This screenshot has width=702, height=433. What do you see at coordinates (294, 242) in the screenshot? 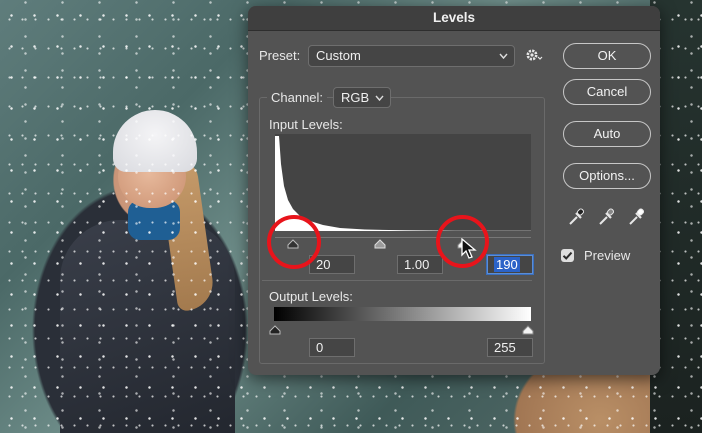
I see `highlight-ring-black-point` at bounding box center [294, 242].